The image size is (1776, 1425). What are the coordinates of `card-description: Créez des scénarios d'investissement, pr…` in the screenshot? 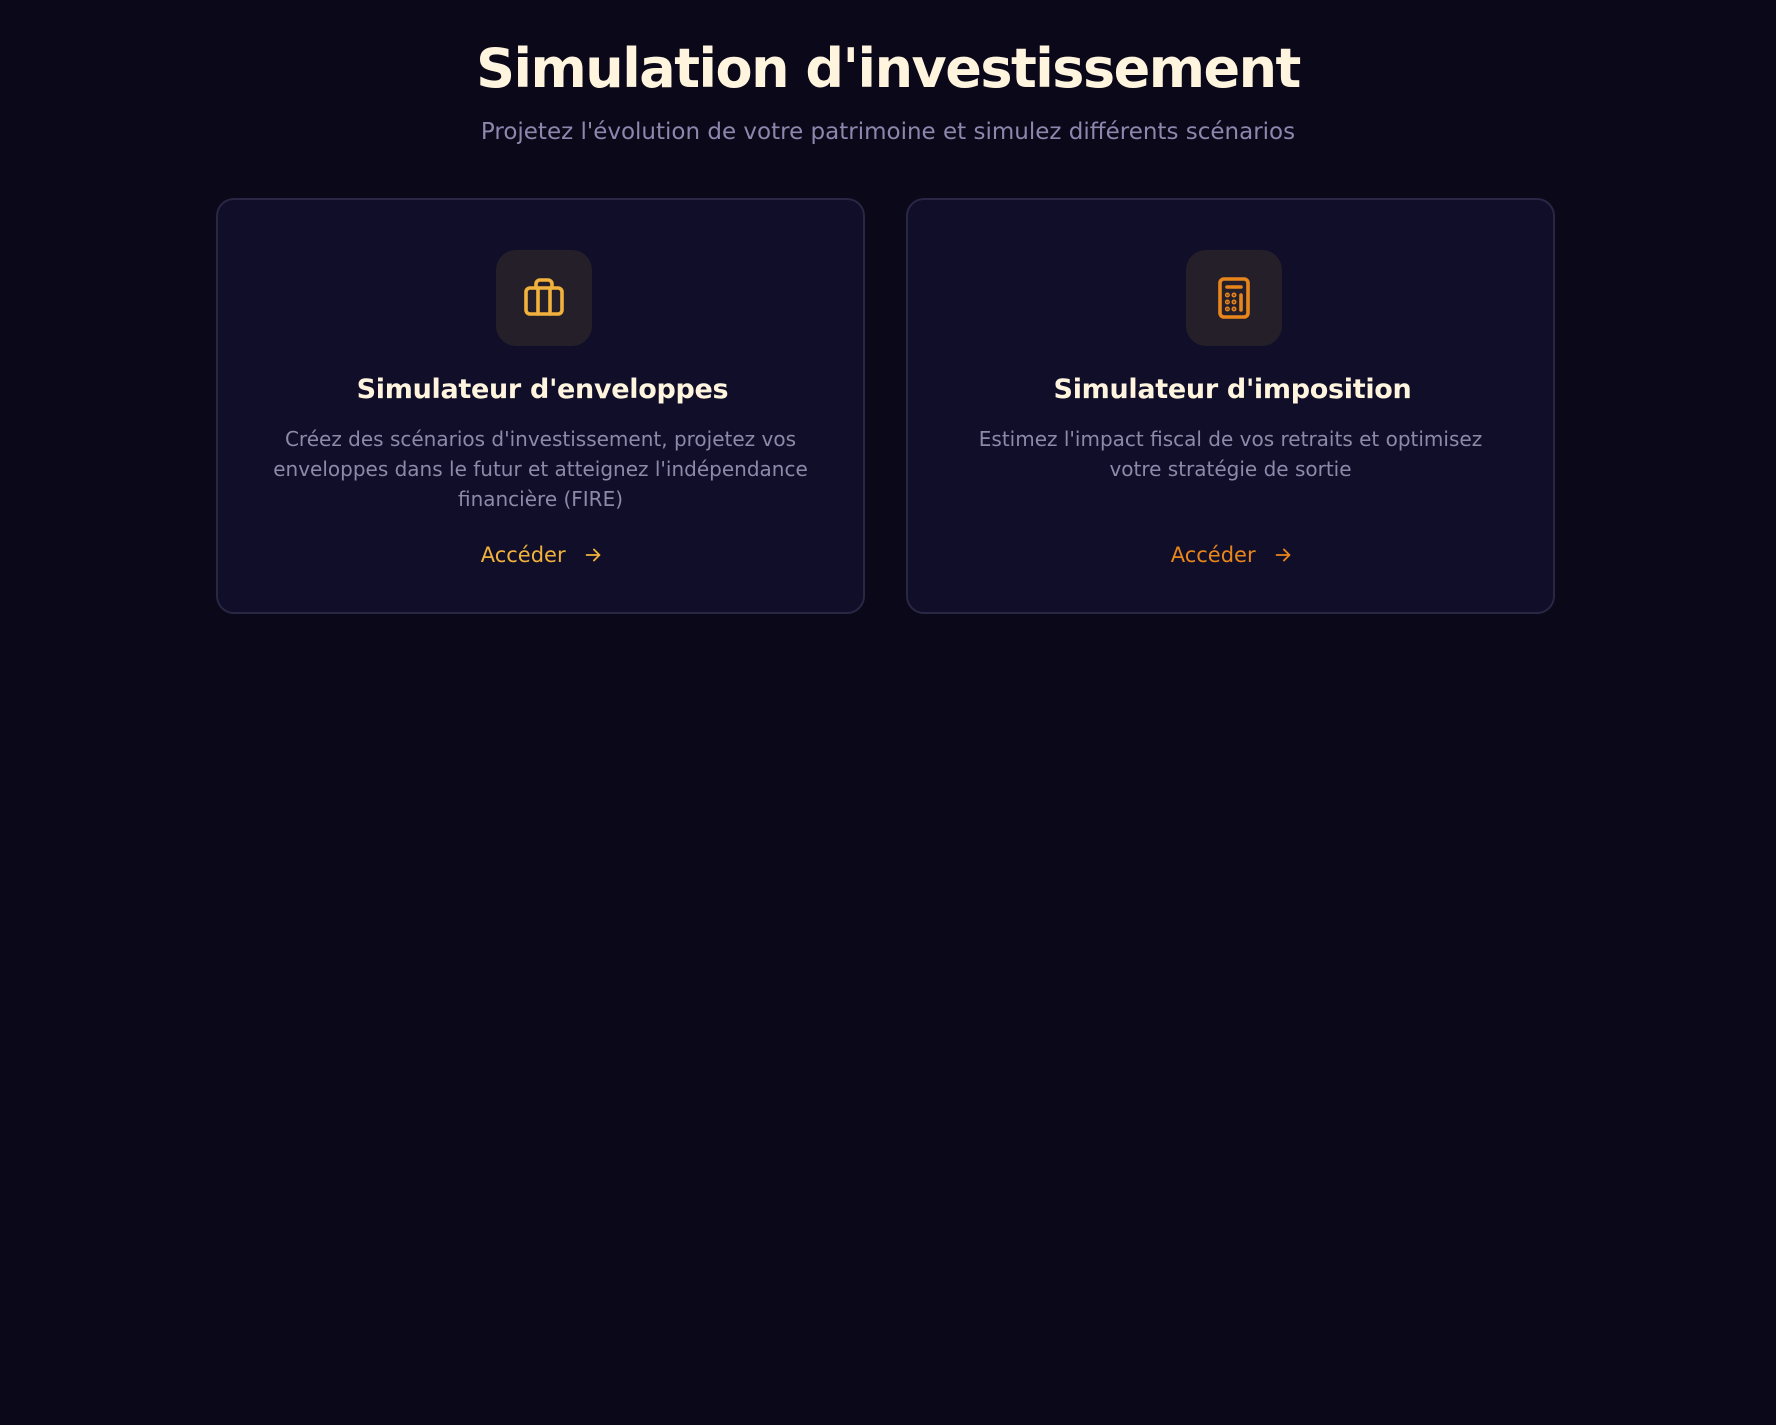 It's located at (540, 469).